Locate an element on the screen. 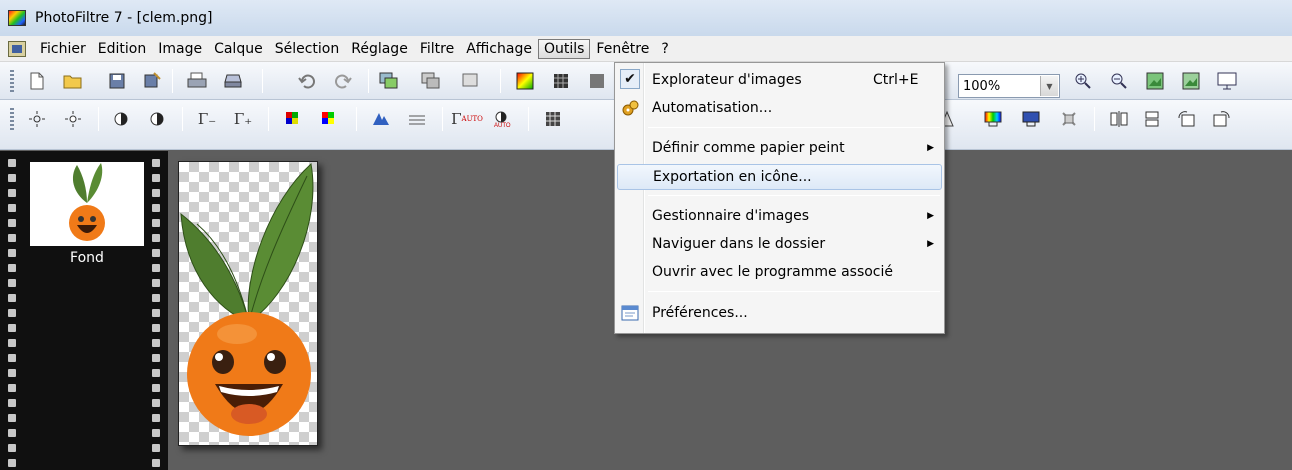 This screenshot has height=470, width=1292. zoom-out-icon is located at coordinates (1119, 81).